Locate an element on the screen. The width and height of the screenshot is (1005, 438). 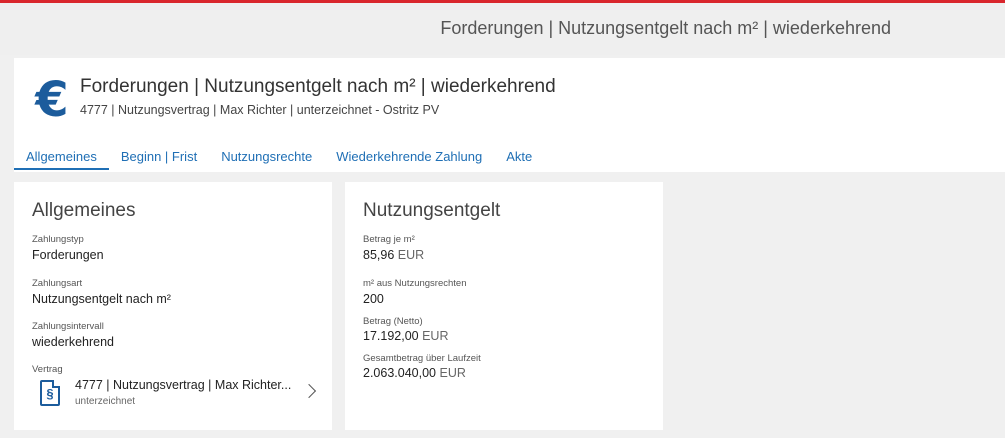
tab-beginn-frist: Beginn | Frist is located at coordinates (159, 159).